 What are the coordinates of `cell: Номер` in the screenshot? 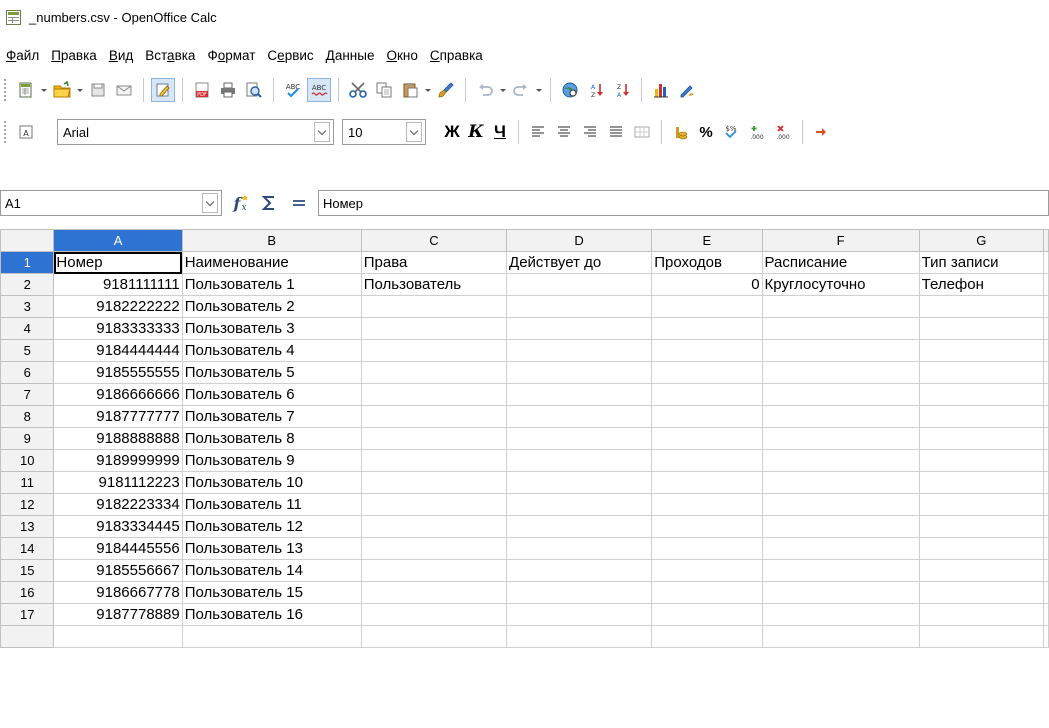 It's located at (118, 262).